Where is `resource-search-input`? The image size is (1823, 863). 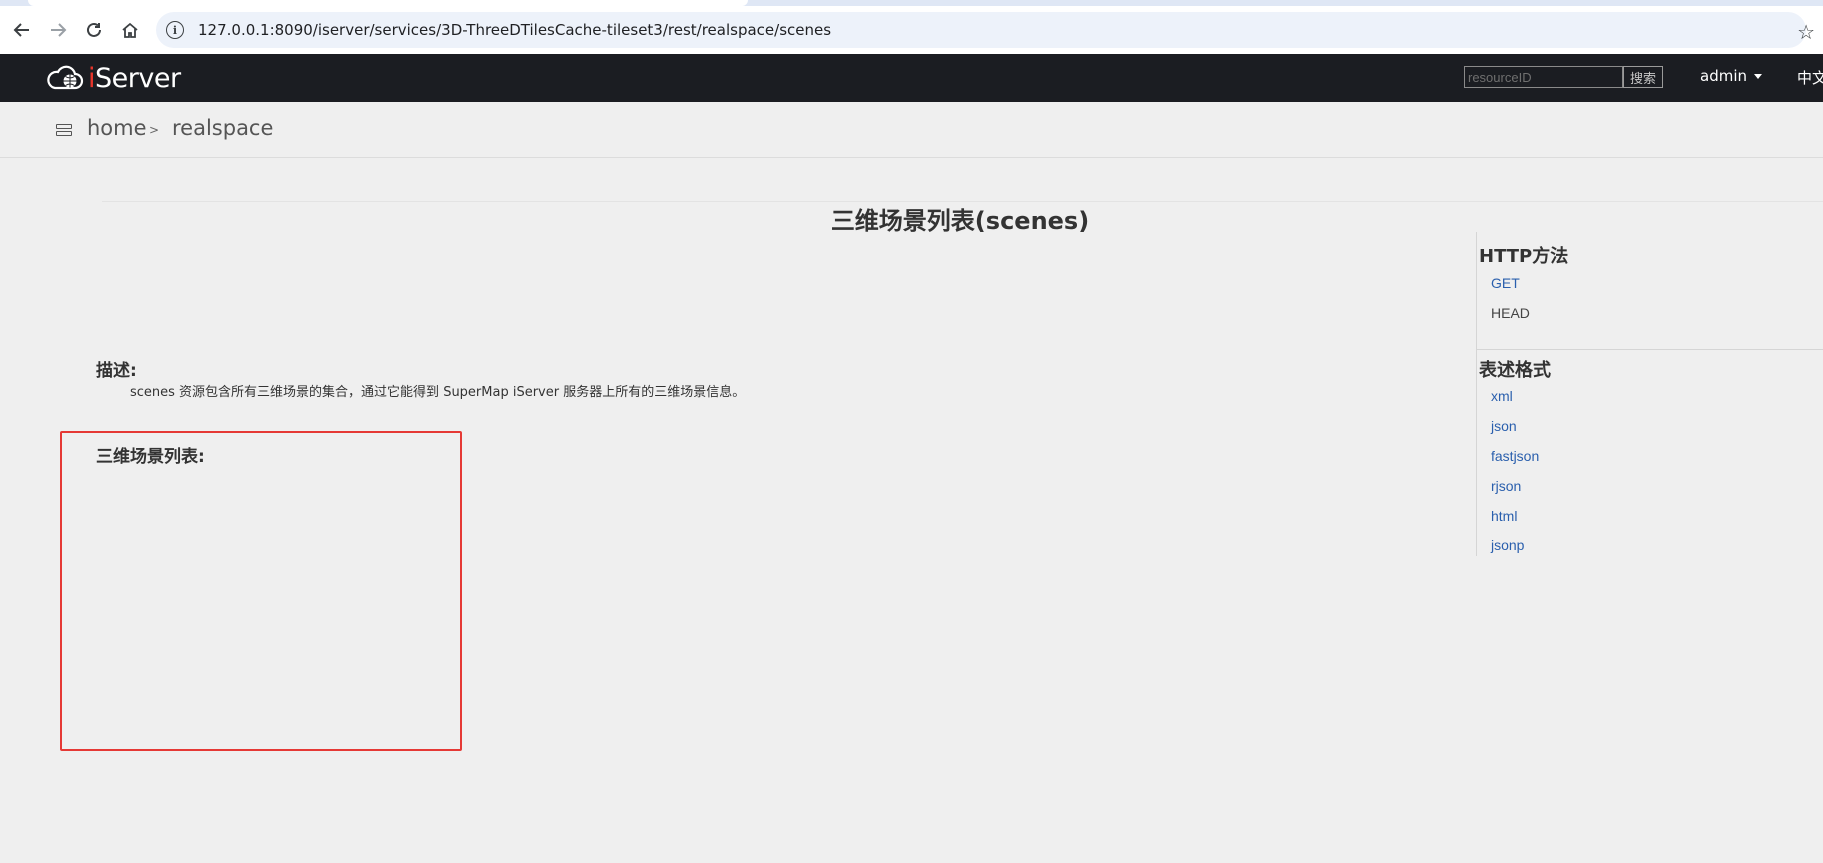 resource-search-input is located at coordinates (1543, 77).